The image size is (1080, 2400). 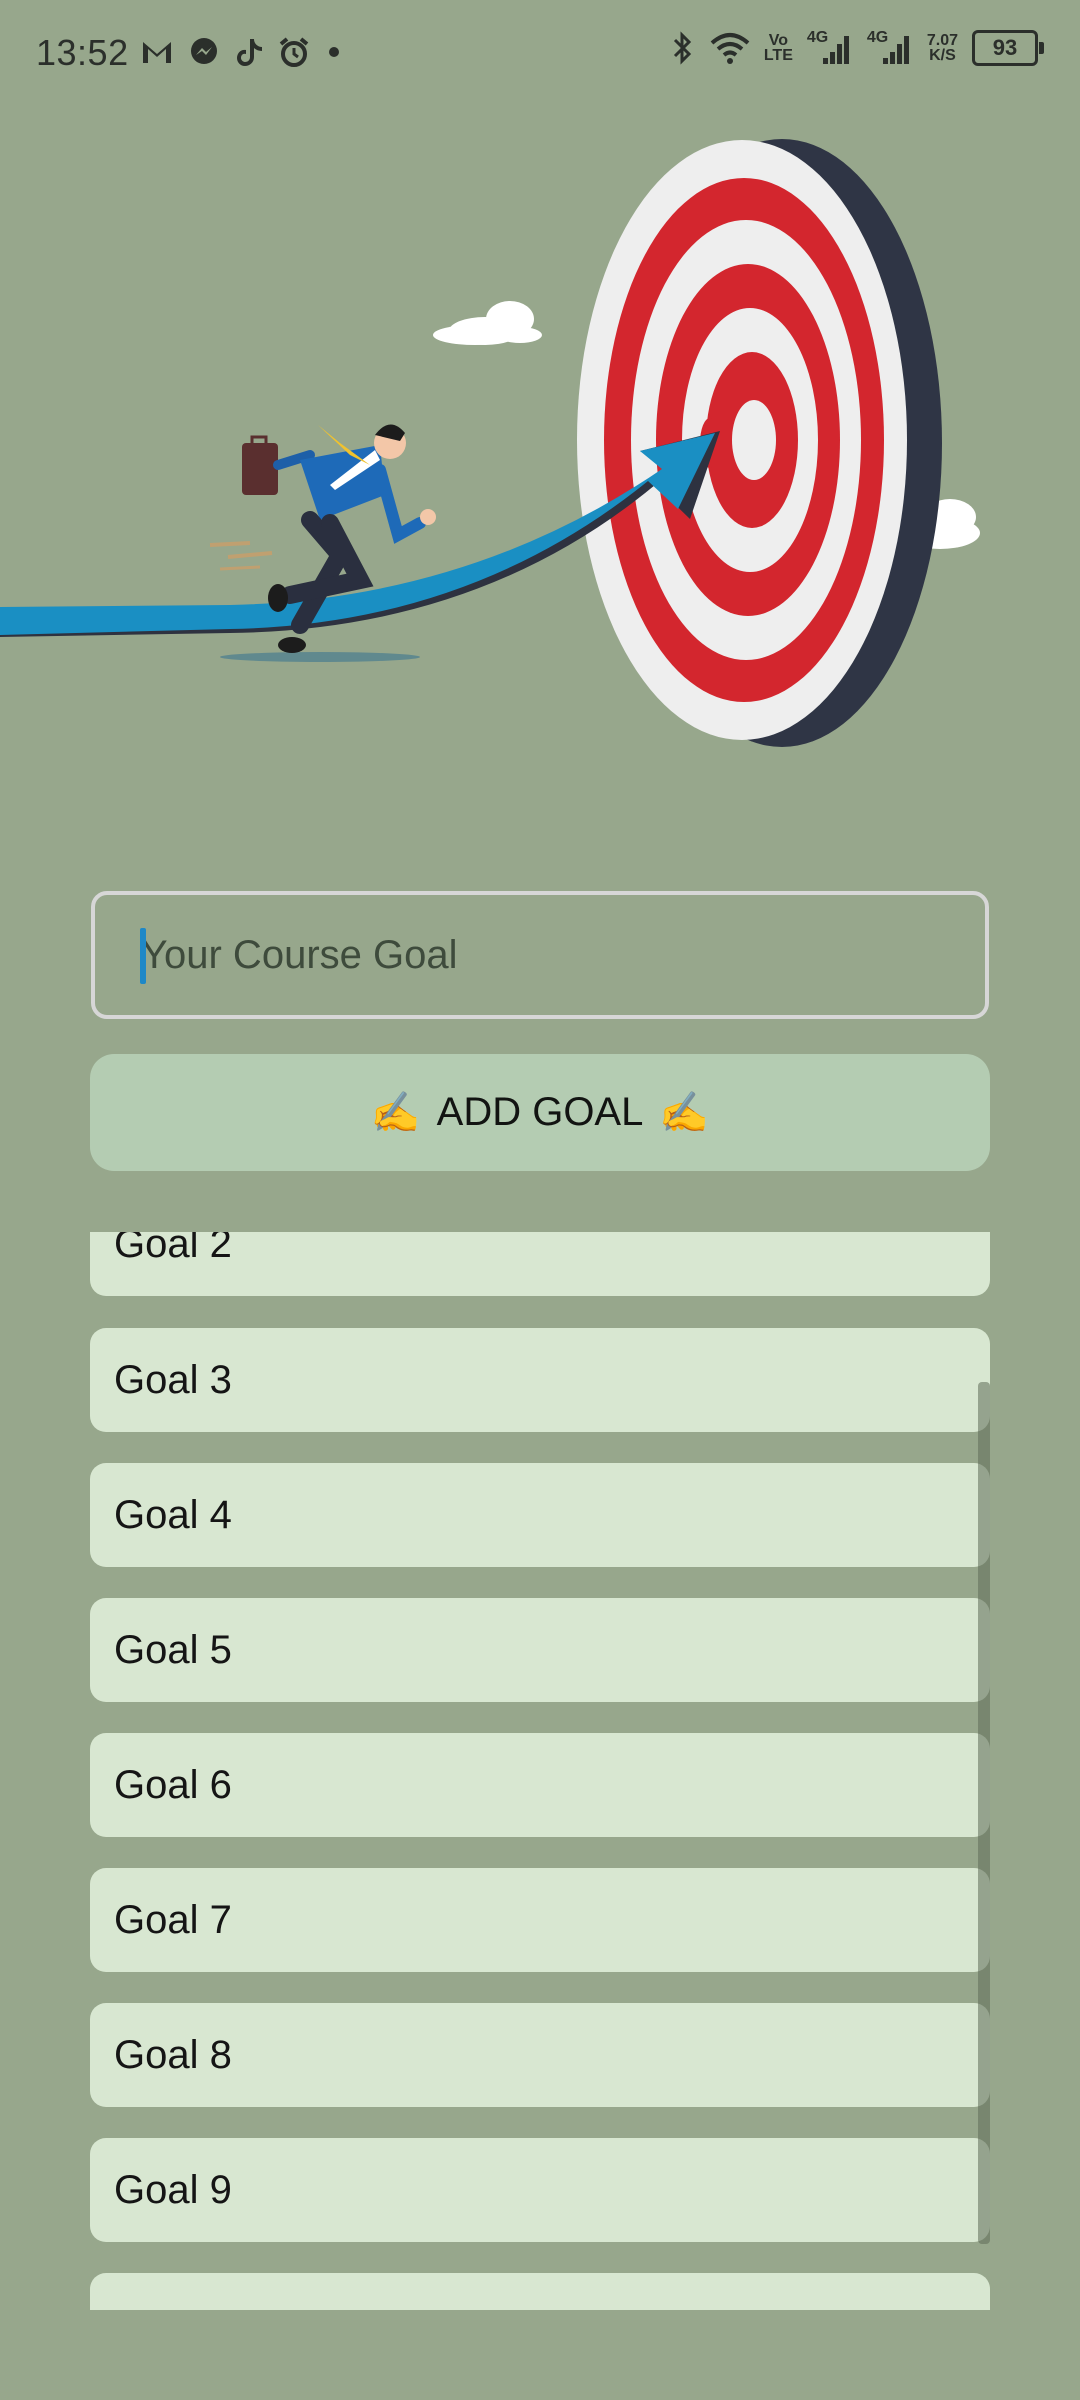 What do you see at coordinates (249, 52) in the screenshot?
I see `tiktok-icon` at bounding box center [249, 52].